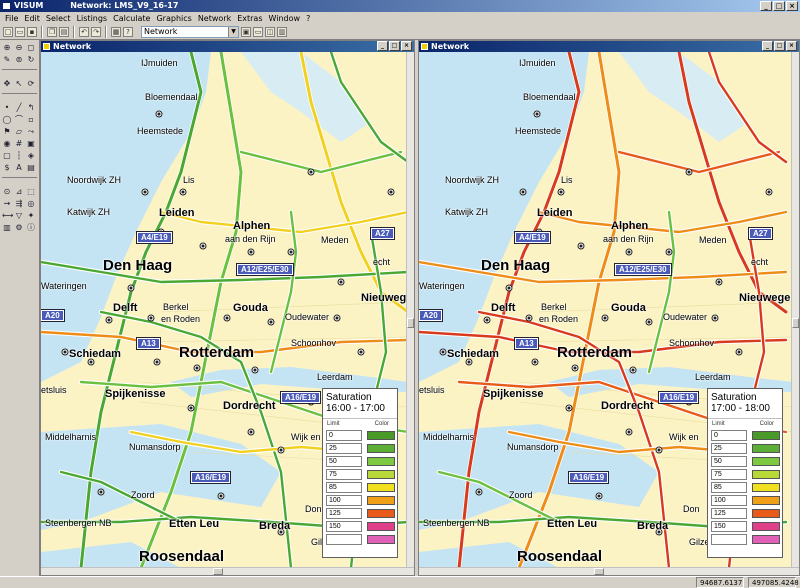  What do you see at coordinates (19, 60) in the screenshot?
I see `zoom-all-icon: ⊚` at bounding box center [19, 60].